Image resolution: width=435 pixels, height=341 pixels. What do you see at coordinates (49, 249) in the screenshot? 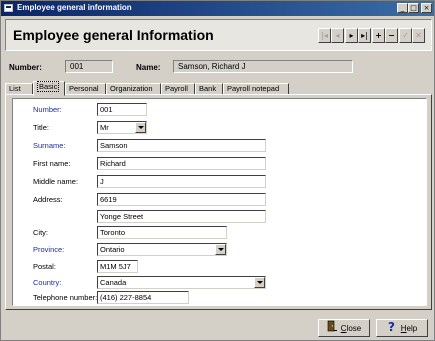
I see `province-label: Province:` at bounding box center [49, 249].